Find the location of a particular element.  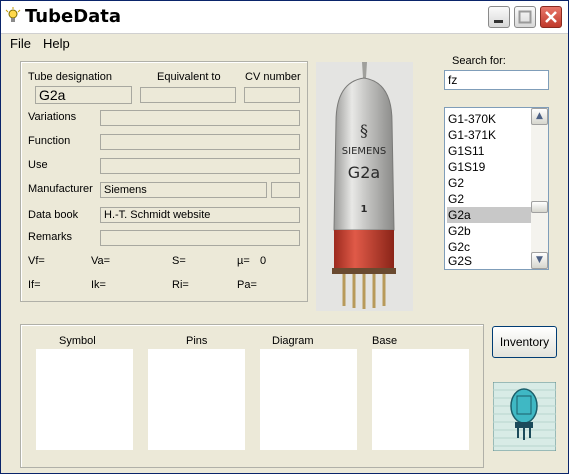

function-label: Function is located at coordinates (49, 141).